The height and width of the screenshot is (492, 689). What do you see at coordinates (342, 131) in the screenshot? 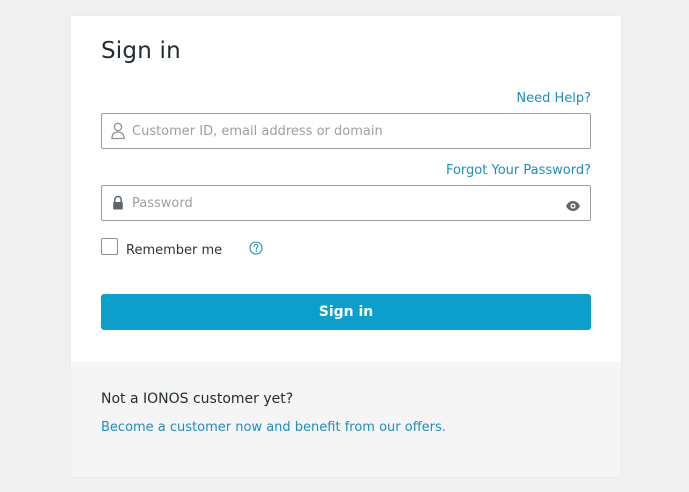
I see `username-input` at bounding box center [342, 131].